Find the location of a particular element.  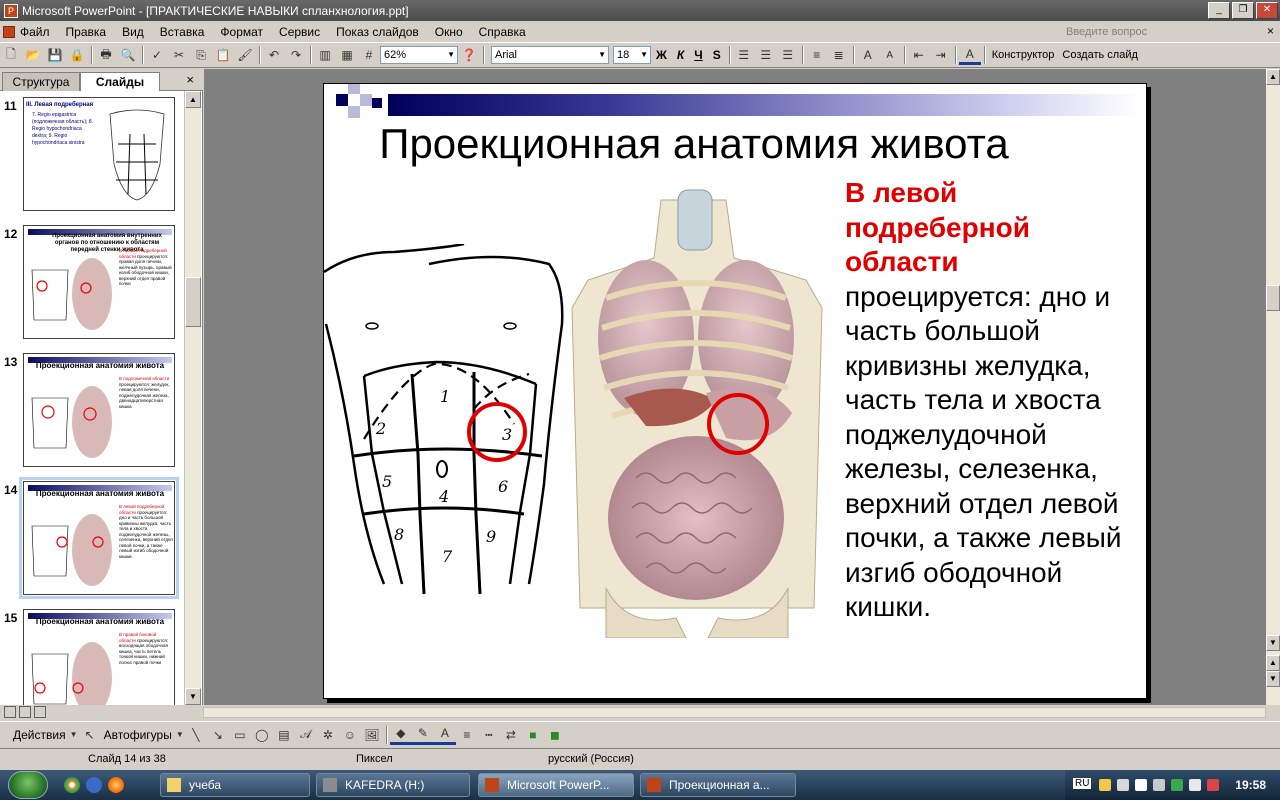

bold-button: Ж is located at coordinates (661, 55).